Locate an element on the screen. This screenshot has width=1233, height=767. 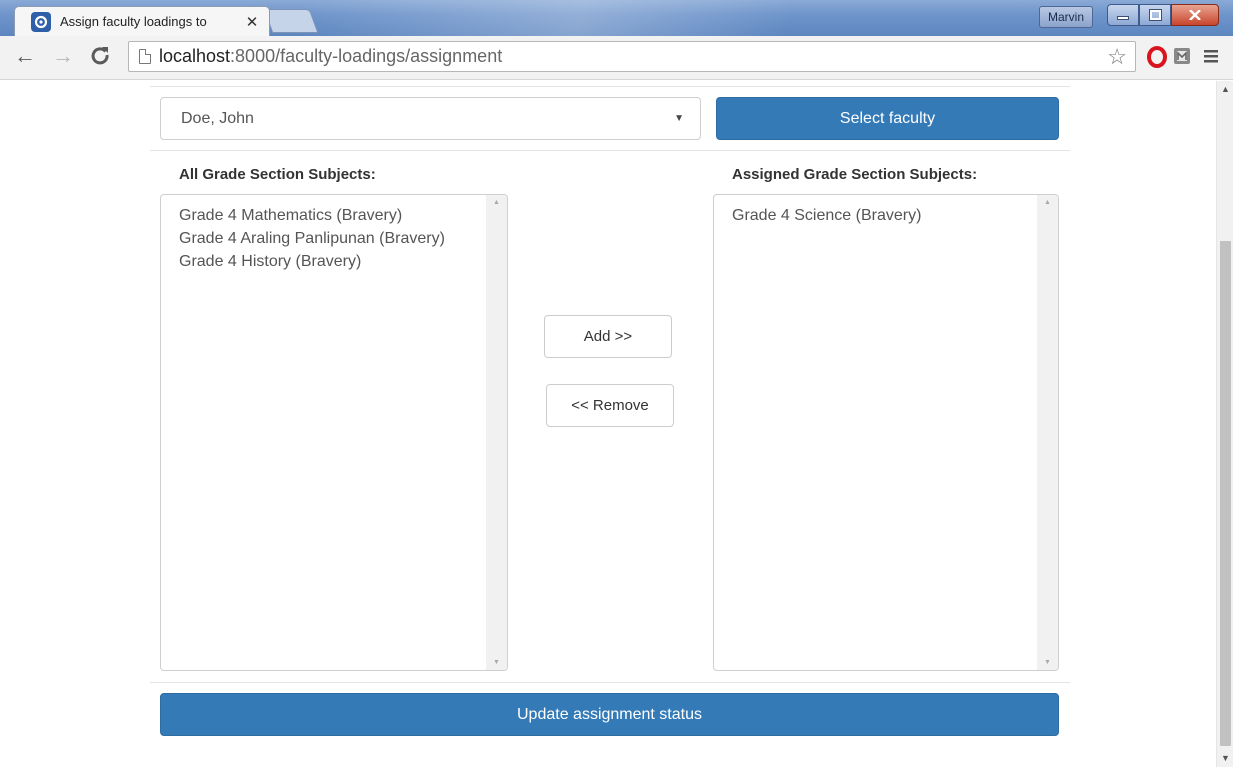
window-titlebar: Assign faculty loadings to ✕ Marvin is located at coordinates (616, 18).